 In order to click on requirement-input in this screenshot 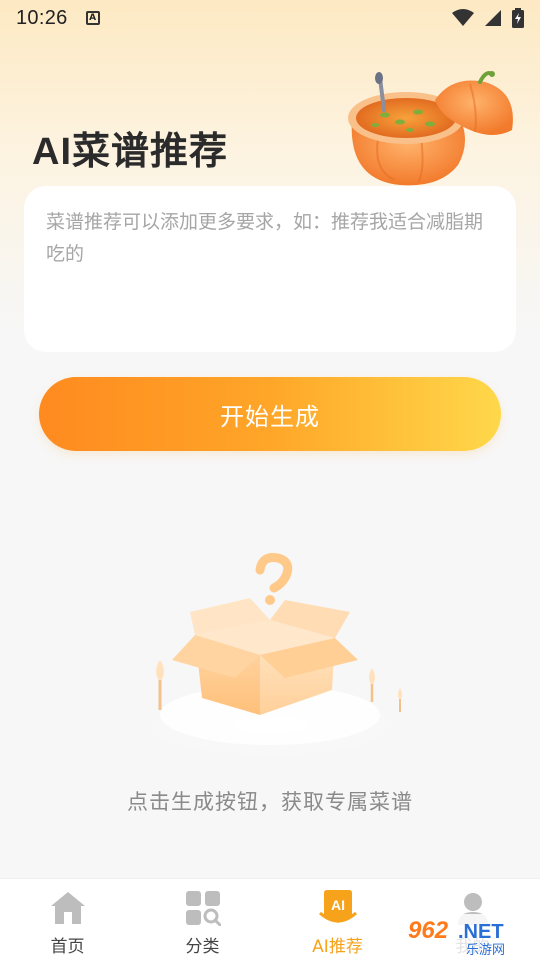, I will do `click(270, 269)`.